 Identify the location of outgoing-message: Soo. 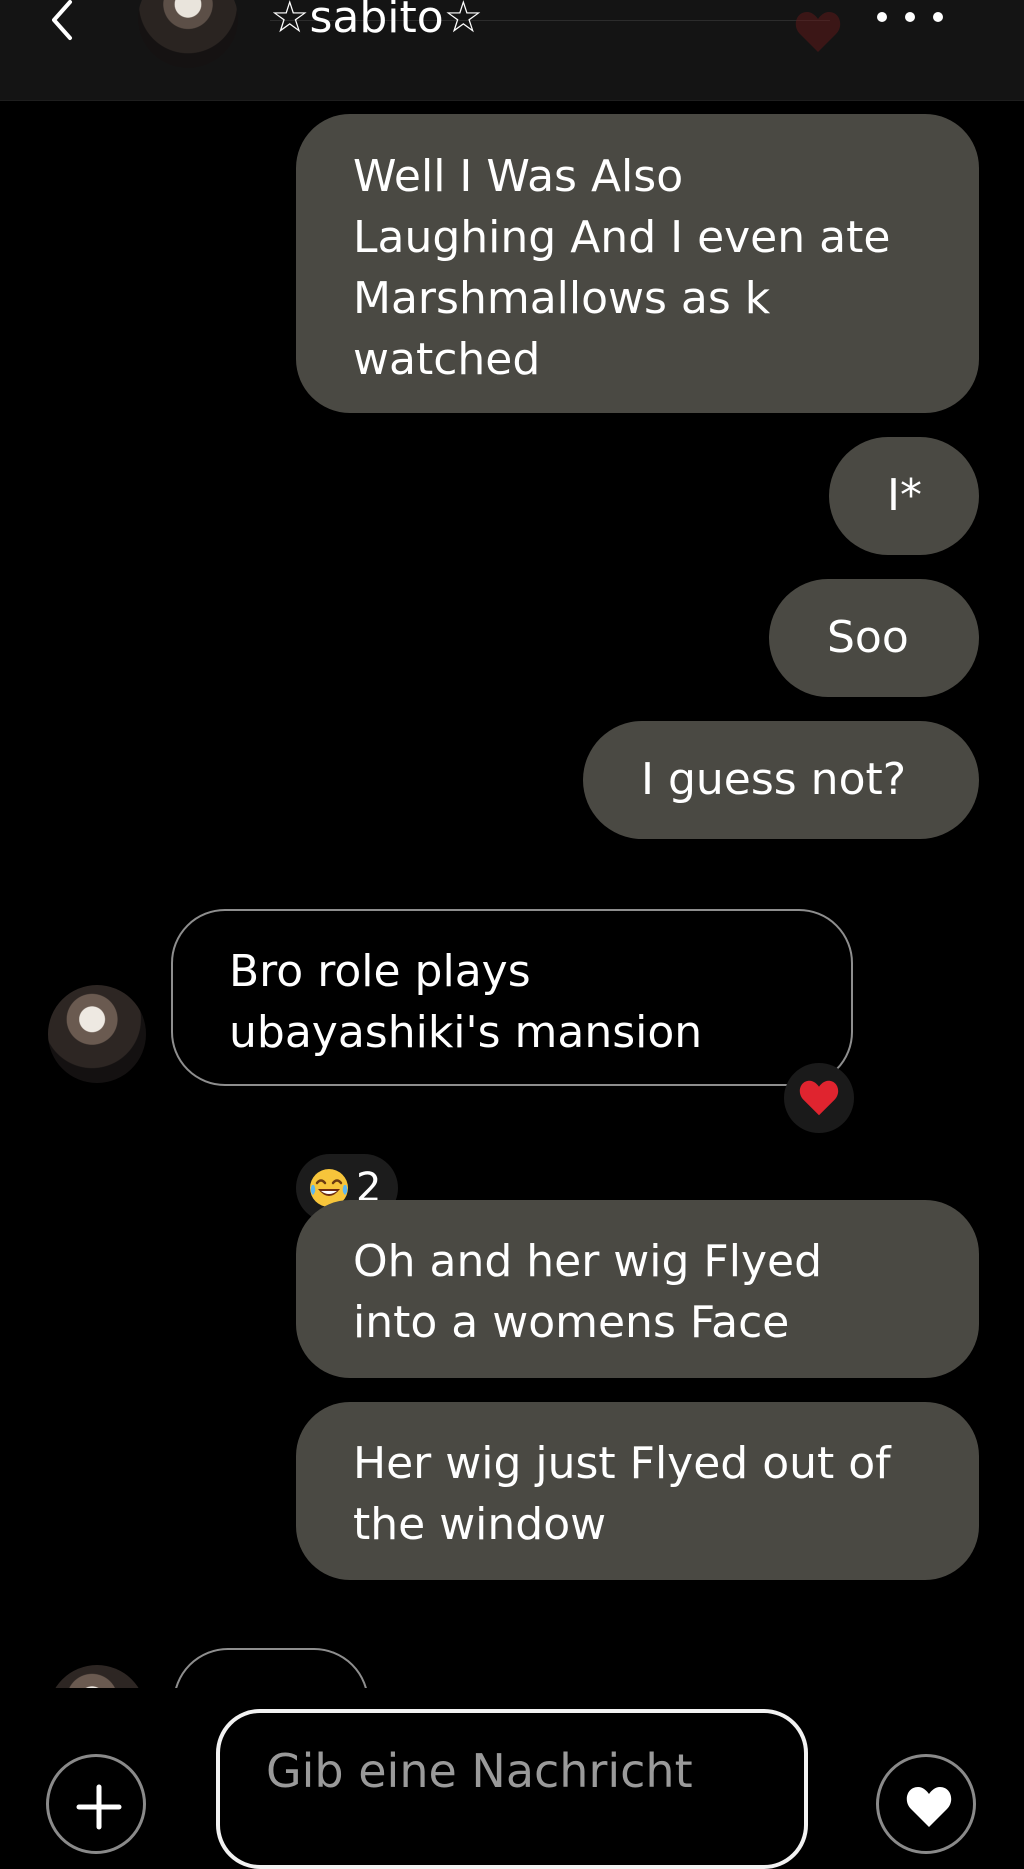
(874, 638).